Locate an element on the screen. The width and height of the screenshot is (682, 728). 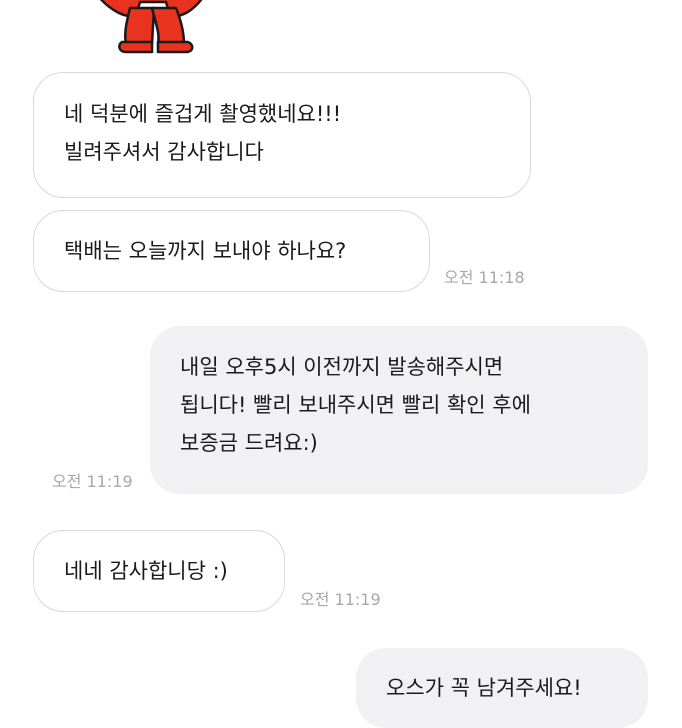
message-timestamp: 오전 11:18 is located at coordinates (484, 277).